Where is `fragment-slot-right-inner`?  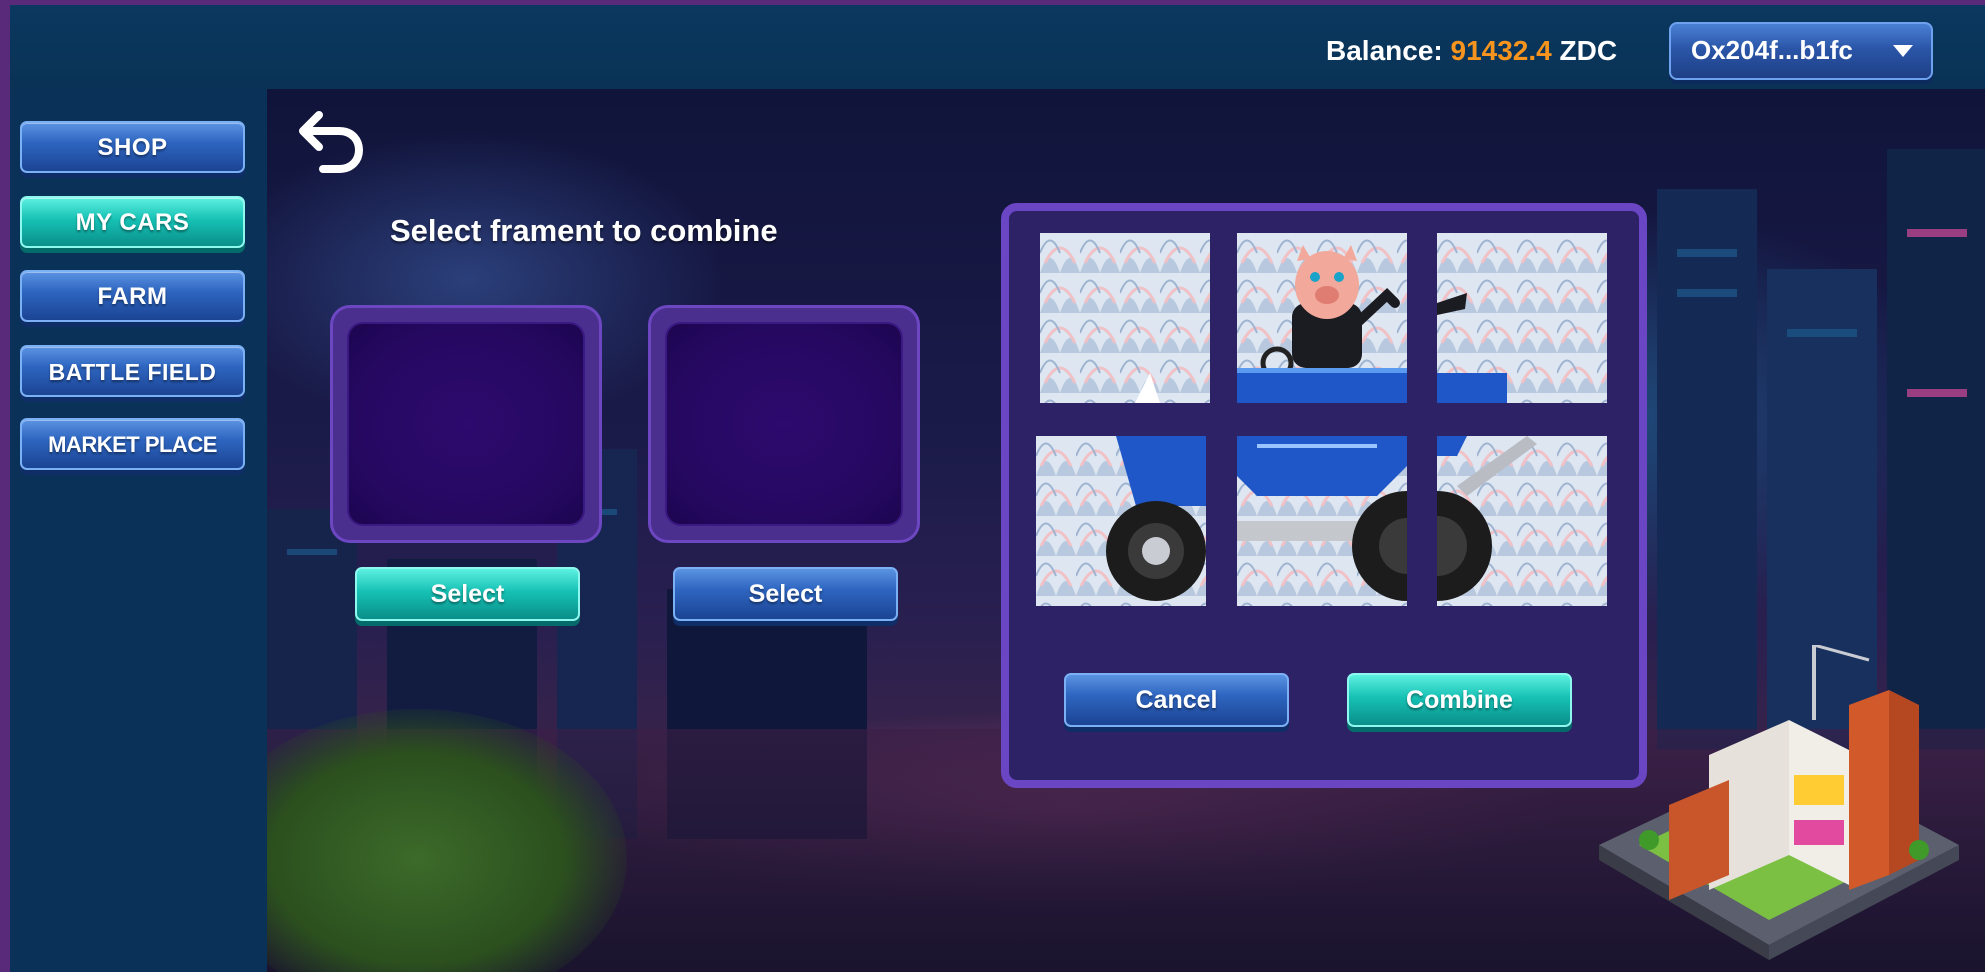
fragment-slot-right-inner is located at coordinates (784, 424).